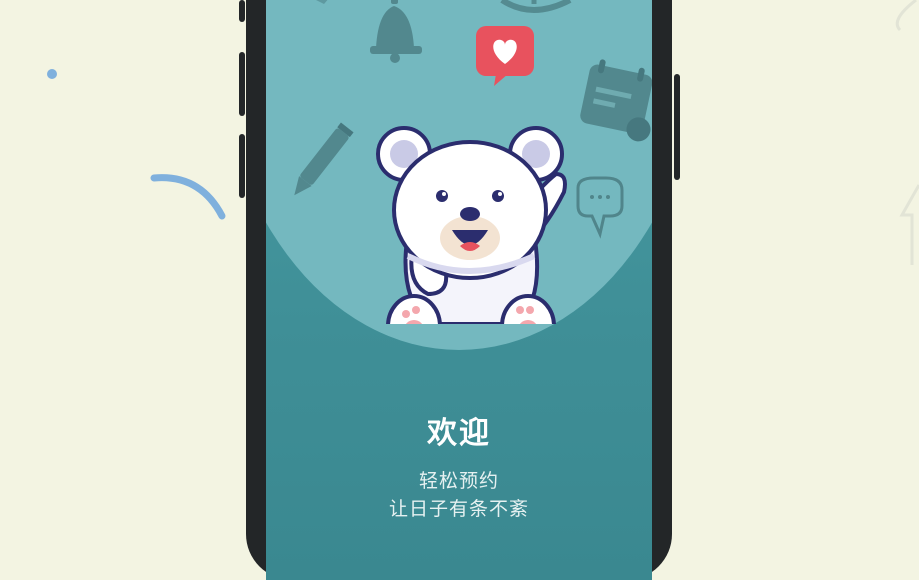 The width and height of the screenshot is (919, 580). Describe the element at coordinates (458, 481) in the screenshot. I see `subtitle-line-1: 轻松预约` at that location.